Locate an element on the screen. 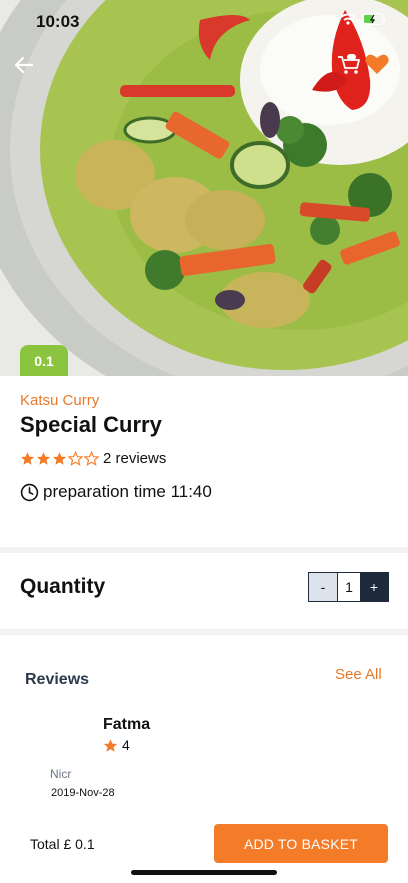 The image size is (408, 883). add-to-basket-button: ADD TO BASKET is located at coordinates (301, 843).